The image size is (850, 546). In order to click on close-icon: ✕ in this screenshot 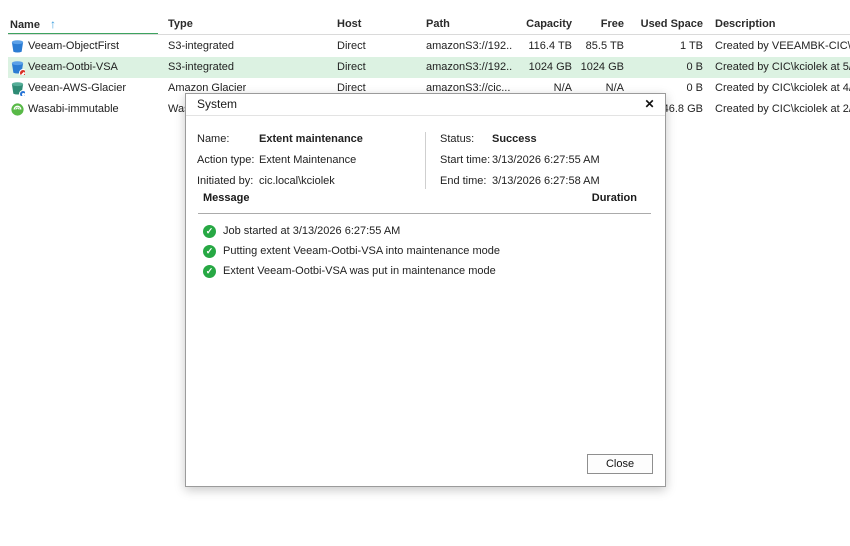, I will do `click(649, 104)`.